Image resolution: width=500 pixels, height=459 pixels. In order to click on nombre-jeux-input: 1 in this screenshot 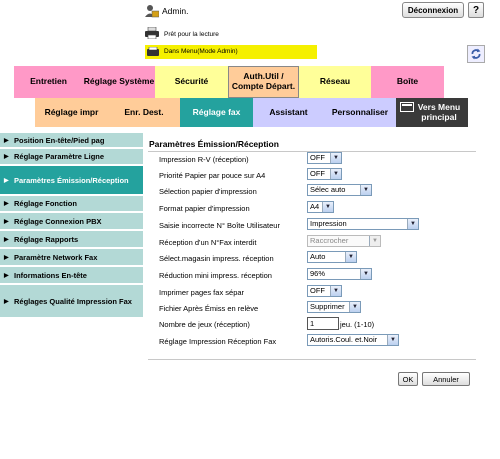, I will do `click(323, 323)`.